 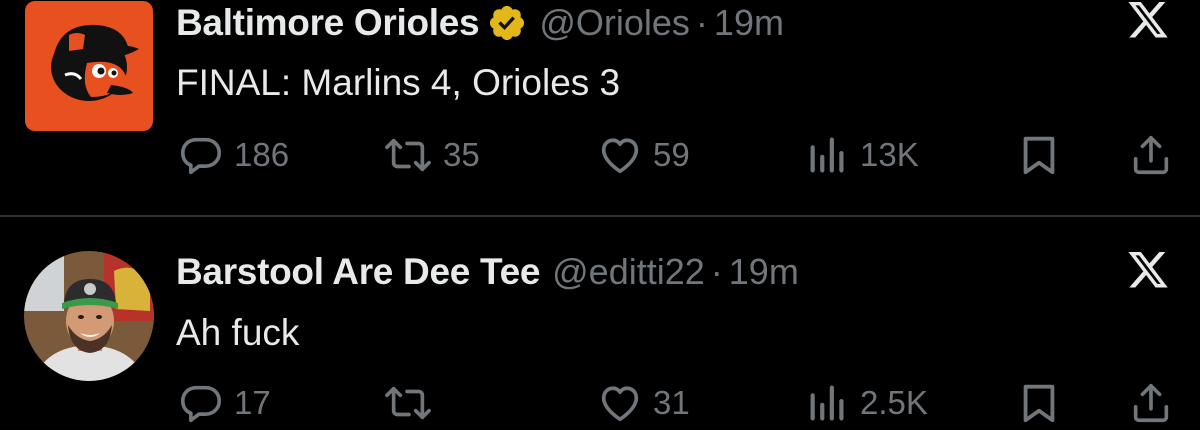 What do you see at coordinates (643, 155) in the screenshot?
I see `like-button: 59` at bounding box center [643, 155].